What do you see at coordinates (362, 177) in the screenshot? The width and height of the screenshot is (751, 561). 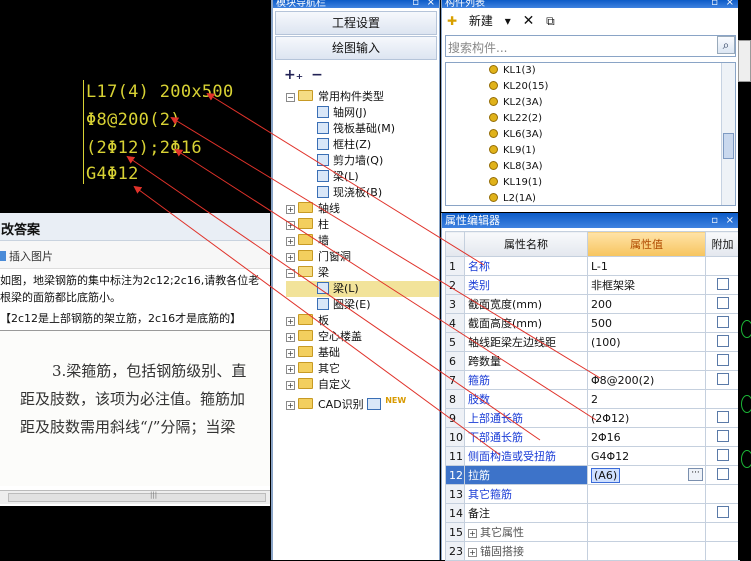 I see `tree-item-beam: 梁(L)` at bounding box center [362, 177].